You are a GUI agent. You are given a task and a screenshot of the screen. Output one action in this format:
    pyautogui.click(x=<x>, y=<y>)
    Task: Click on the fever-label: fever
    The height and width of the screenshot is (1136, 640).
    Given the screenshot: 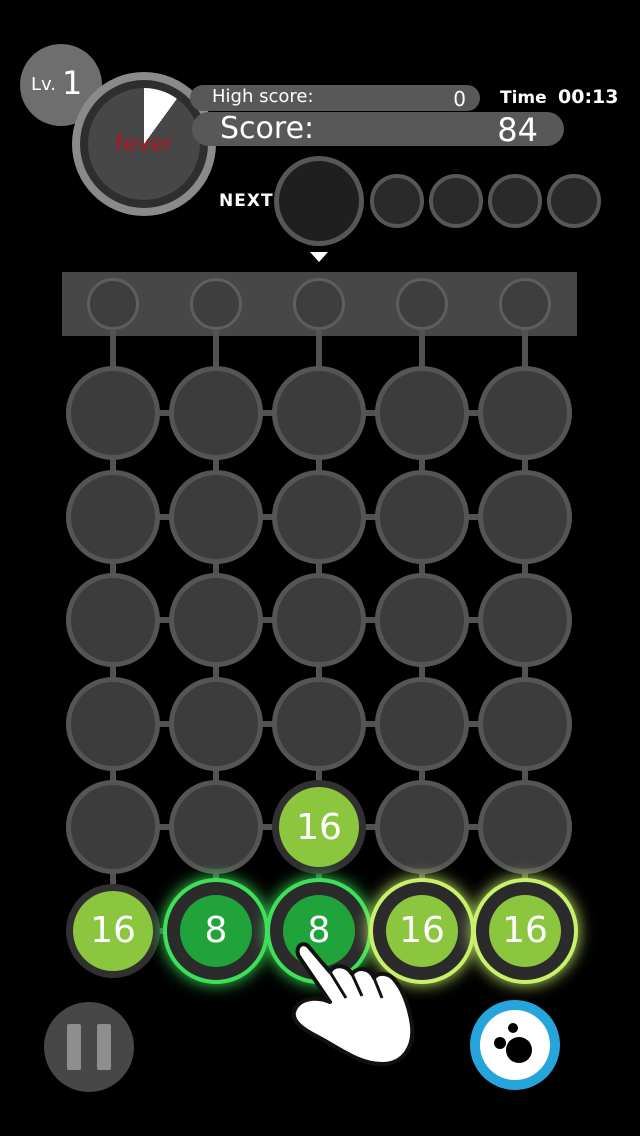 What is the action you would take?
    pyautogui.click(x=144, y=144)
    